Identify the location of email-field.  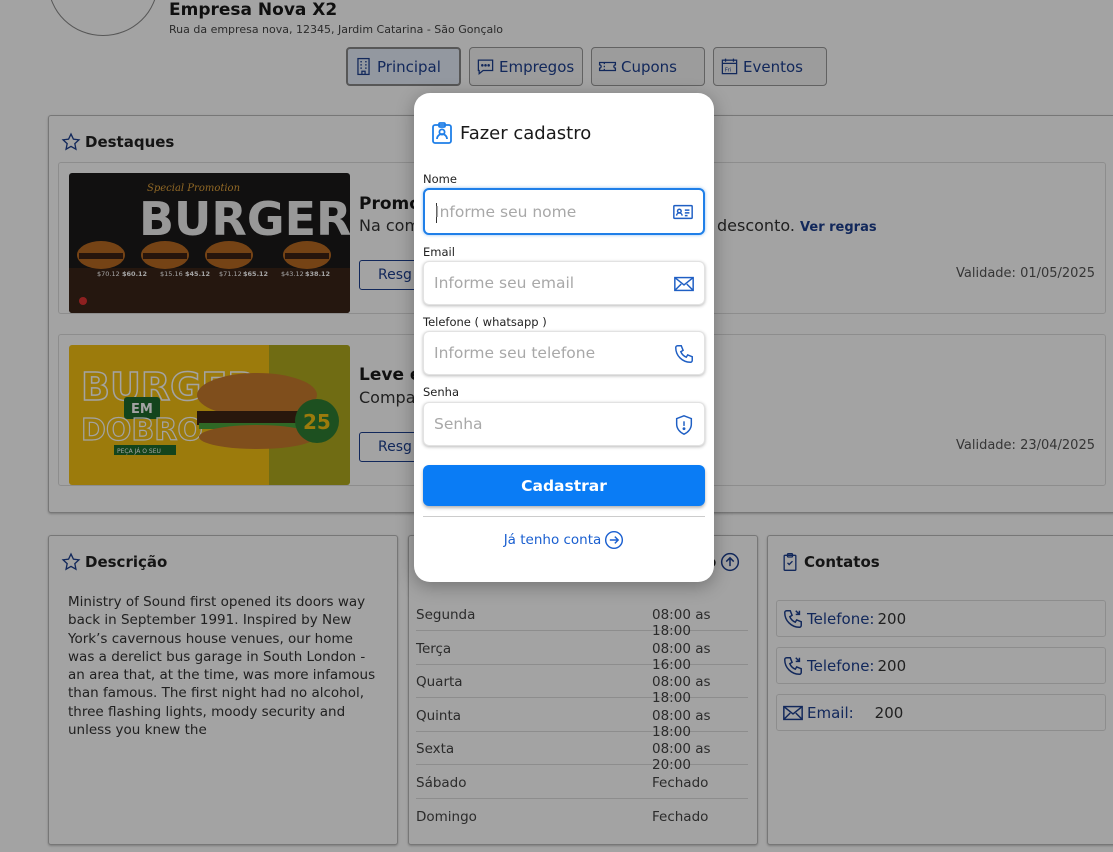
(564, 283).